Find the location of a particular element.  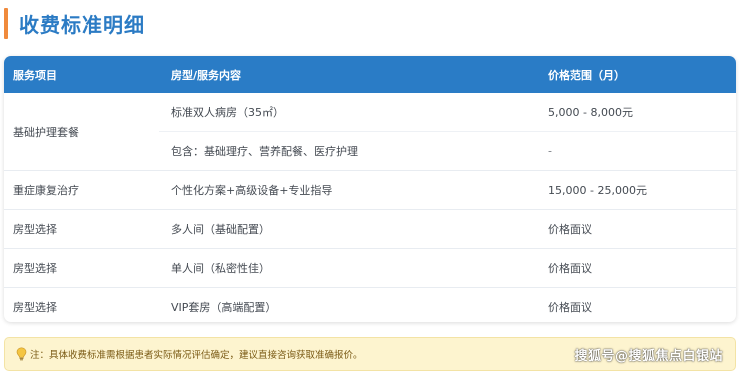

lightbulb-icon is located at coordinates (21, 354).